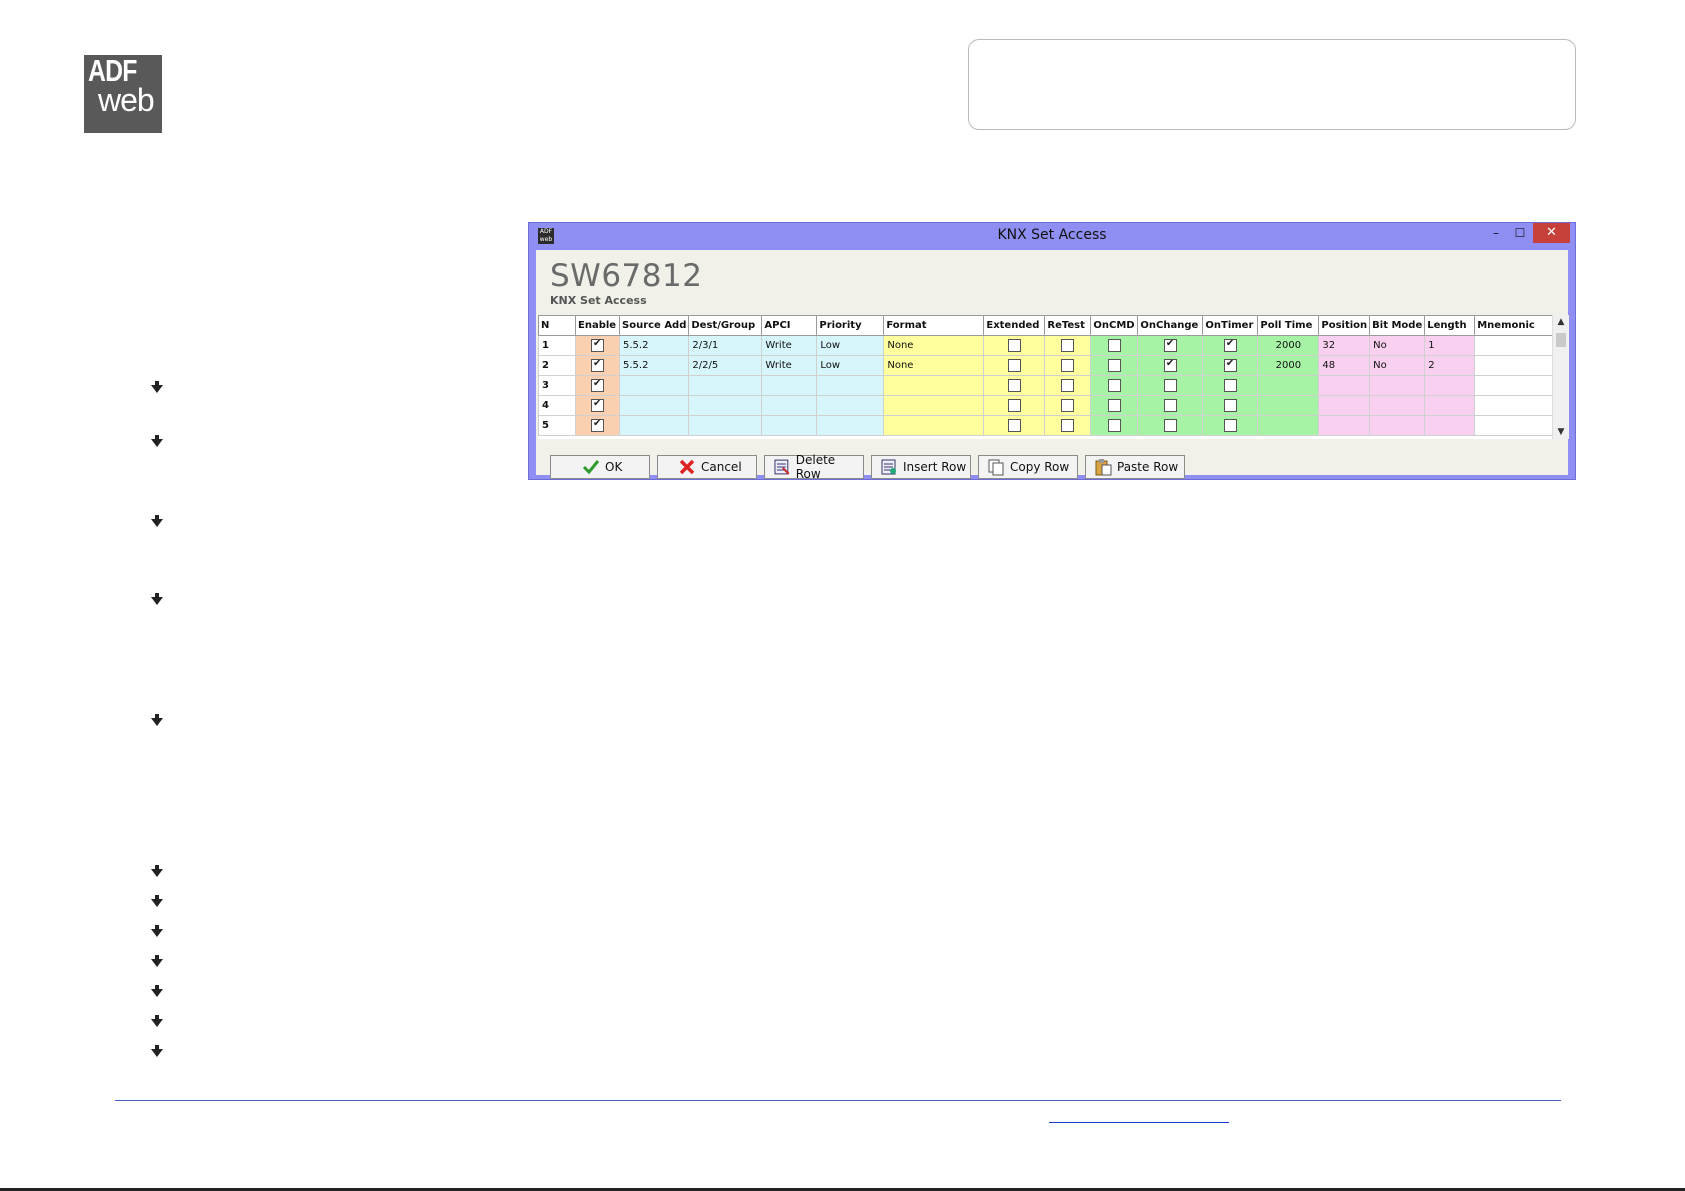  I want to click on cell-length: 1, so click(1450, 345).